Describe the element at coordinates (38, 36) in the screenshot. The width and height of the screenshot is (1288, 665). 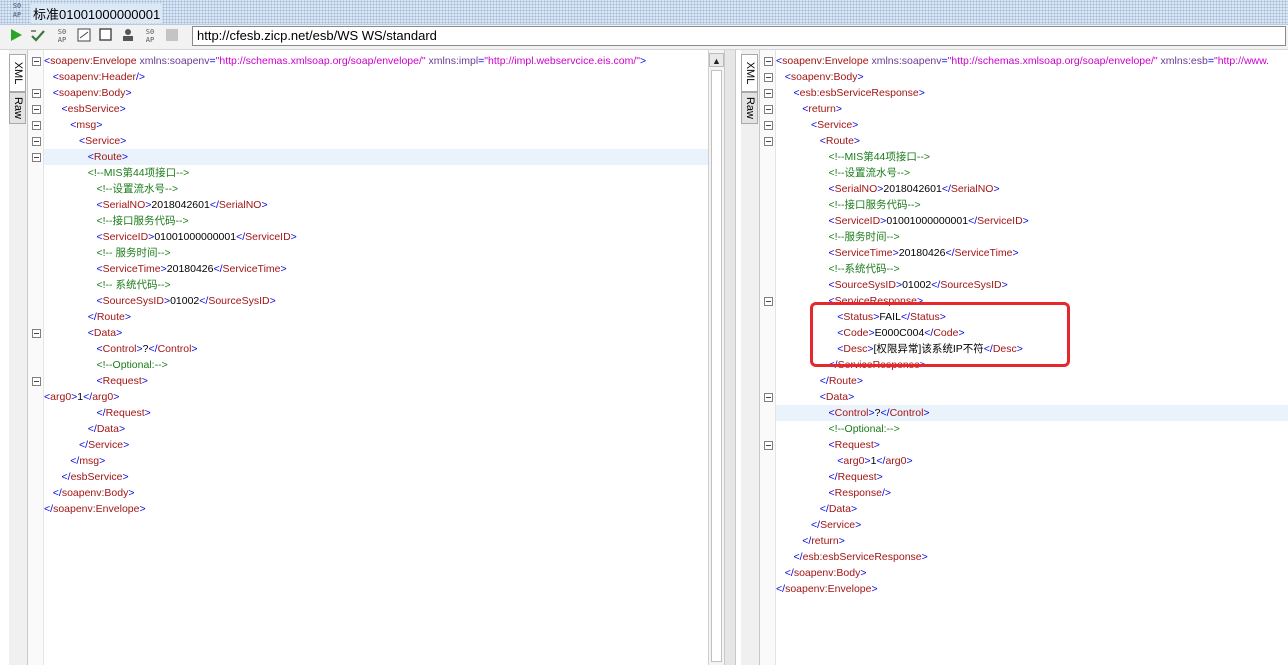
I see `validate-icon` at that location.